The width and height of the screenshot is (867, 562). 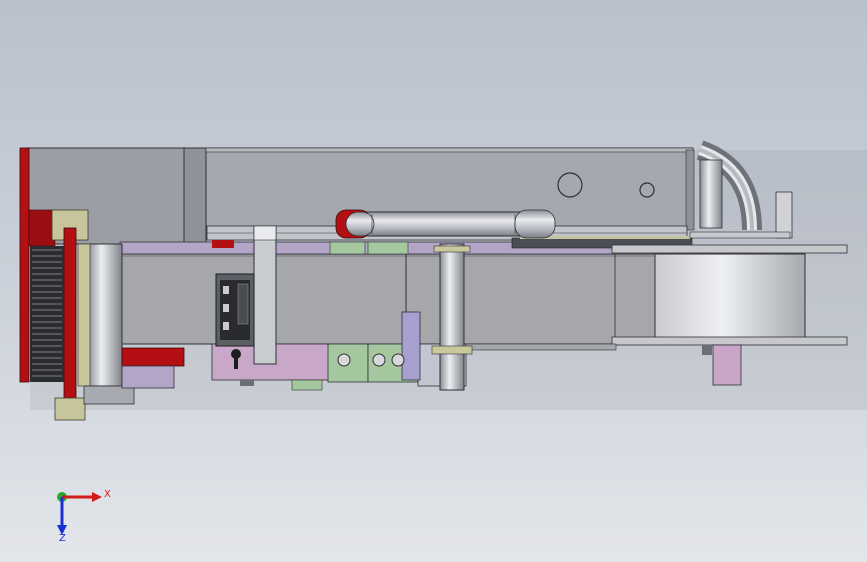 What do you see at coordinates (97, 497) in the screenshot?
I see `x-axis-arrowhead` at bounding box center [97, 497].